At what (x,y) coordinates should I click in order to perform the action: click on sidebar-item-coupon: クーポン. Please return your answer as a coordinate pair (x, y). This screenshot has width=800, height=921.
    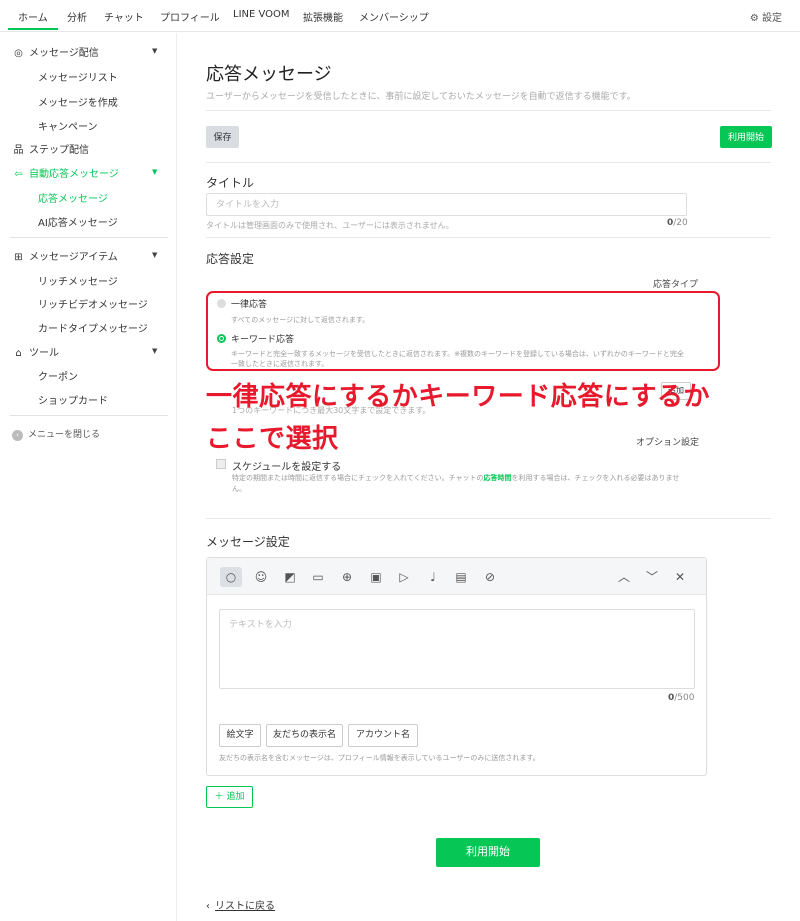
    Looking at the image, I should click on (58, 375).